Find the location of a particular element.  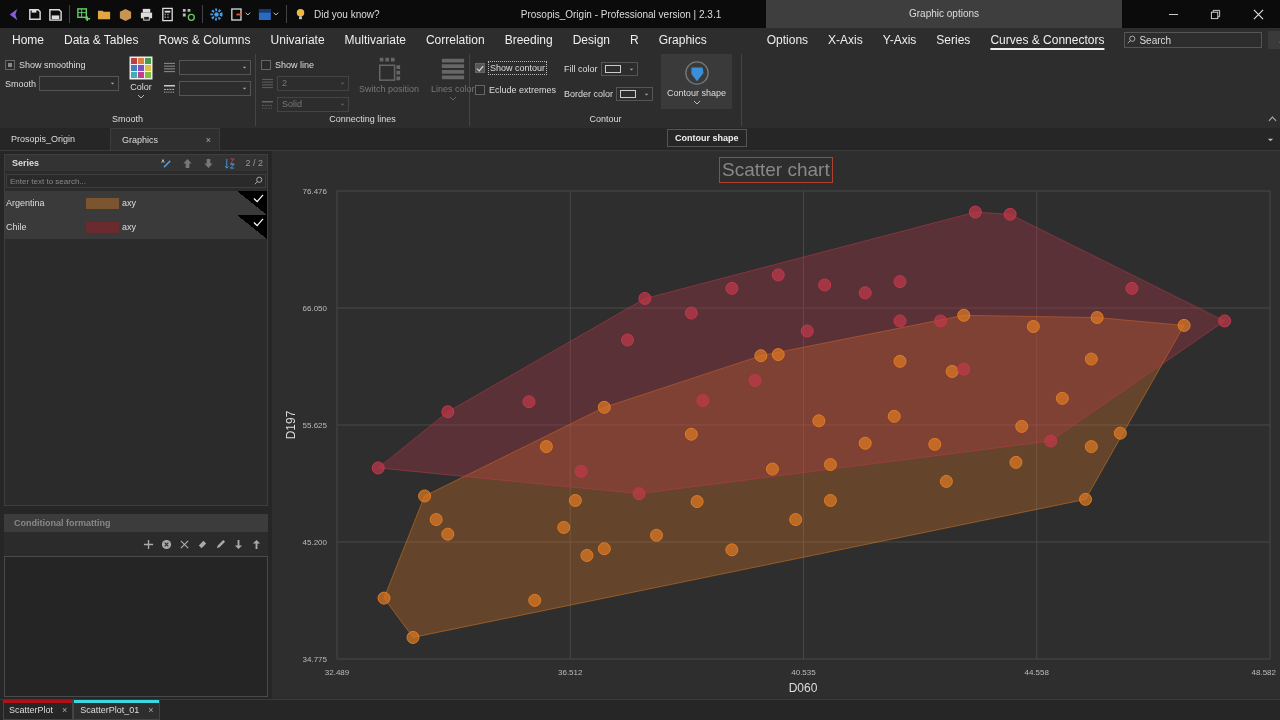

box-icon is located at coordinates (125, 14).